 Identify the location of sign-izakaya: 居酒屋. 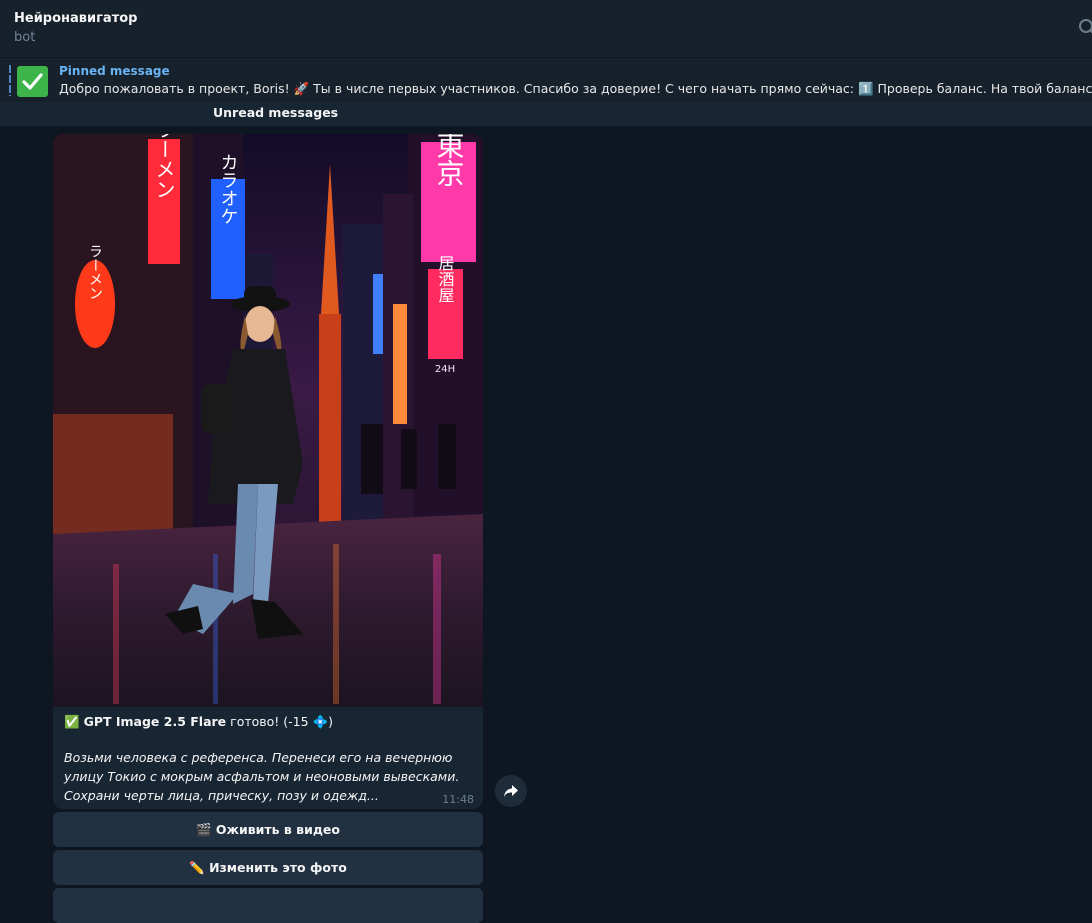
(445, 279).